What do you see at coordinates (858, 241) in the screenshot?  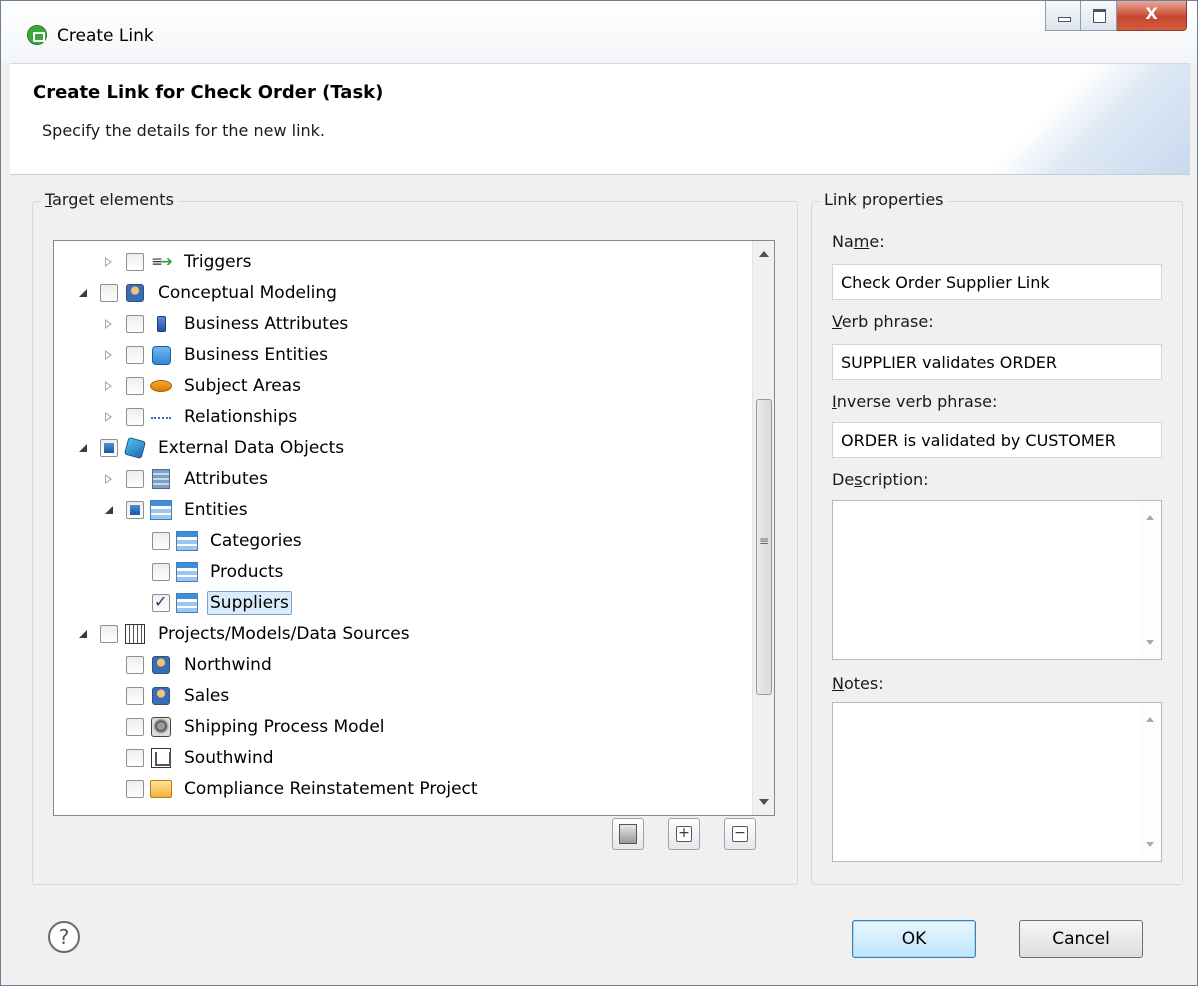 I see `name-label: Name:` at bounding box center [858, 241].